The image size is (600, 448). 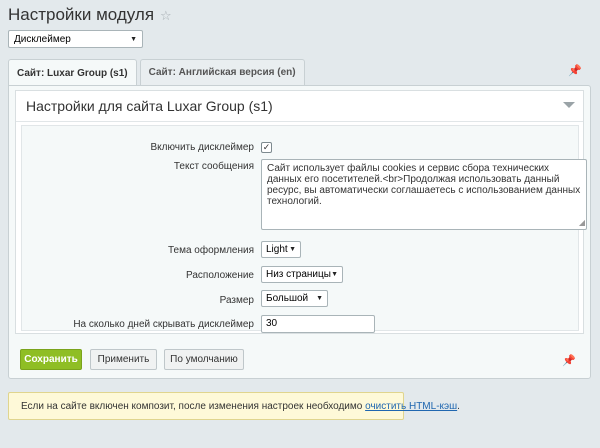 I want to click on theme-select: Light ▼, so click(x=281, y=249).